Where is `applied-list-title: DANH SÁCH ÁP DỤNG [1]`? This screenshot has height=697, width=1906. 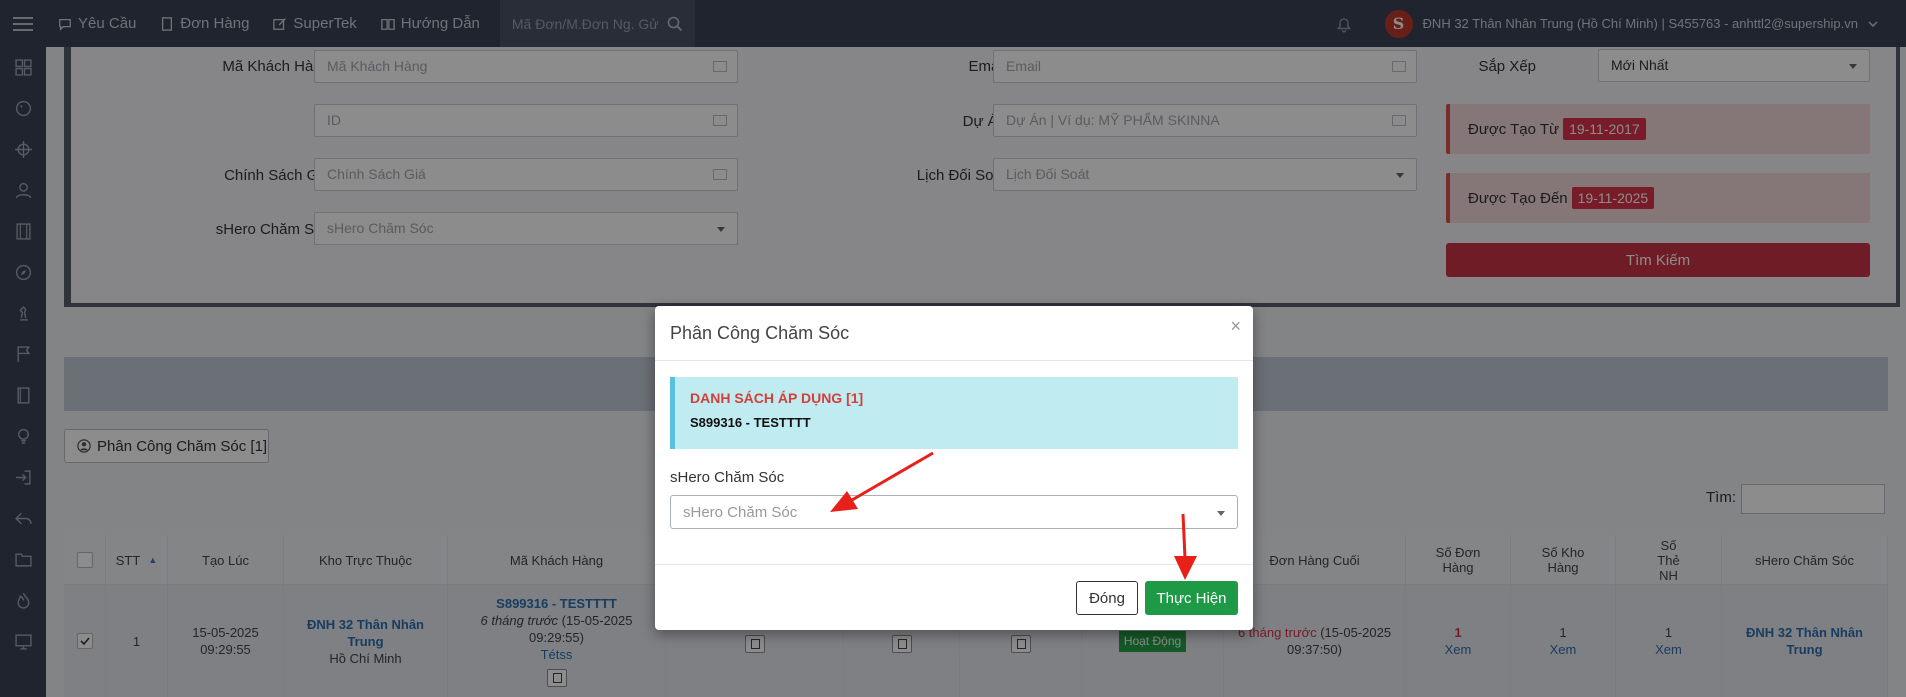
applied-list-title: DANH SÁCH ÁP DỤNG [1] is located at coordinates (777, 398).